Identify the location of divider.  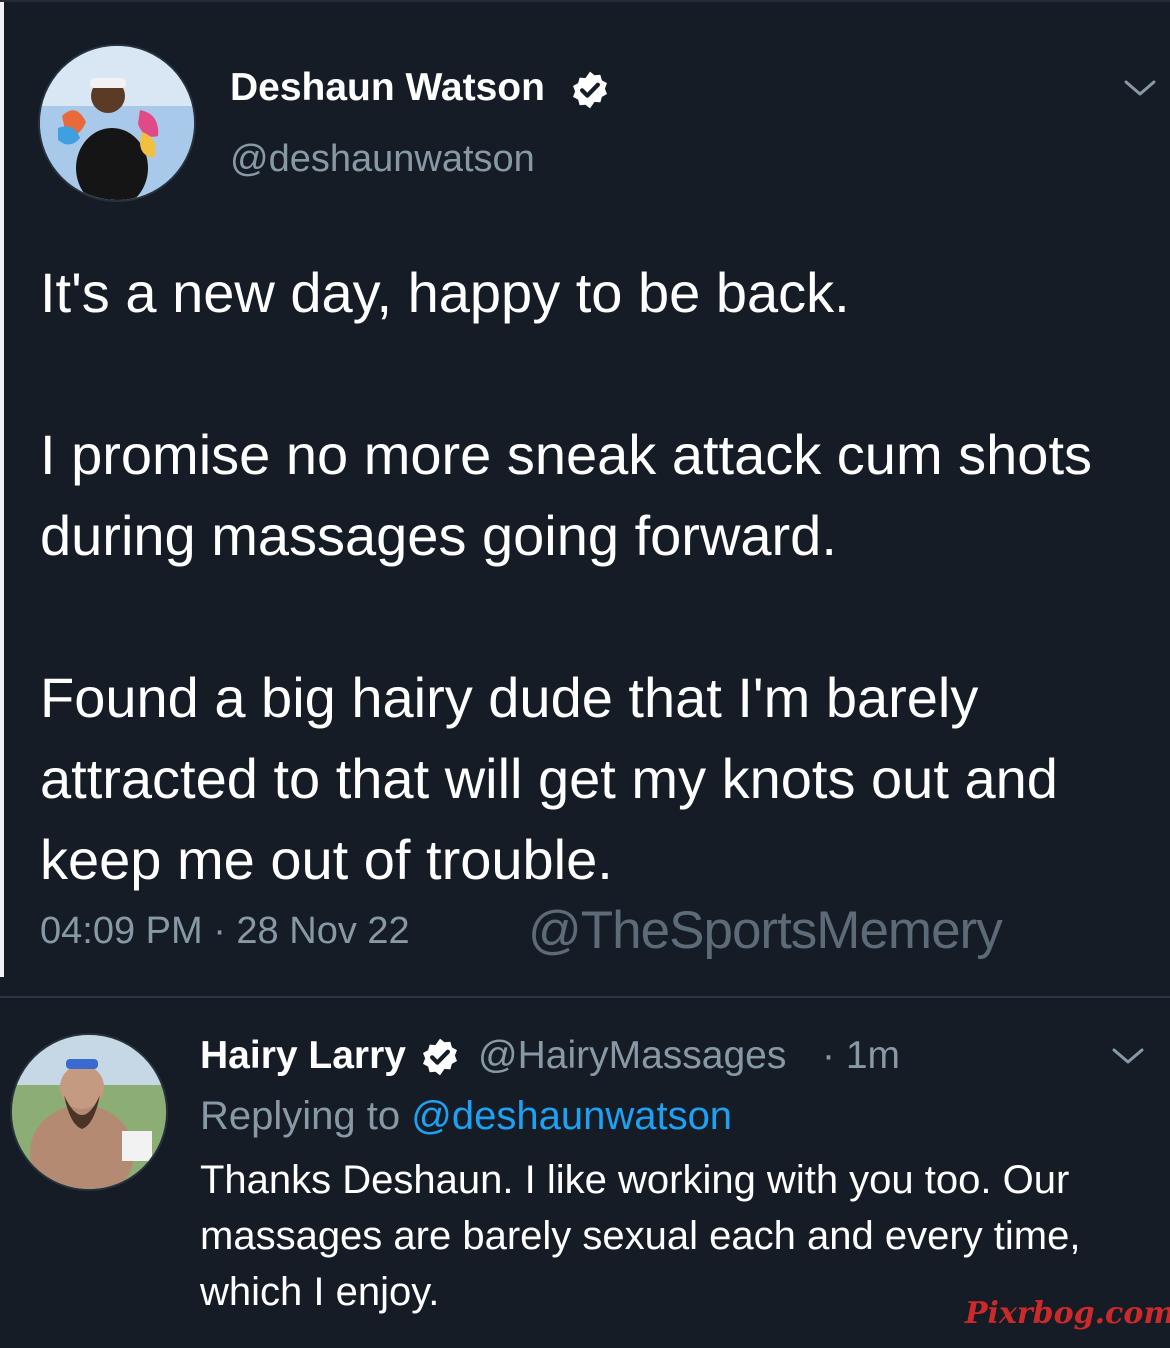
(585, 997).